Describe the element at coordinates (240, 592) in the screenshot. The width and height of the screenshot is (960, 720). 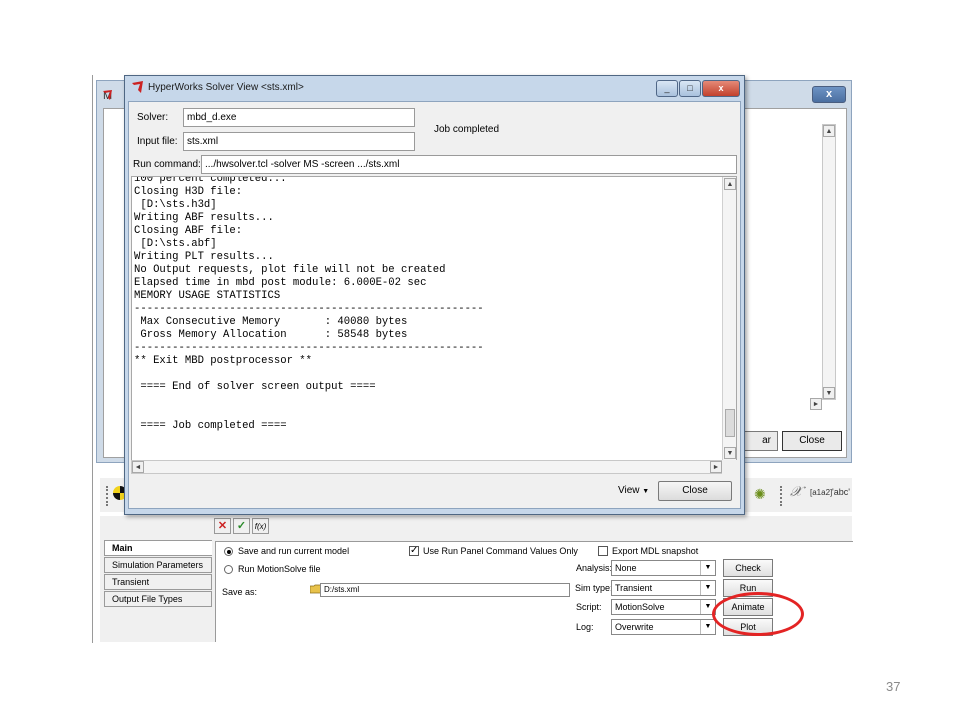
I see `save-as-label: Save as:` at that location.